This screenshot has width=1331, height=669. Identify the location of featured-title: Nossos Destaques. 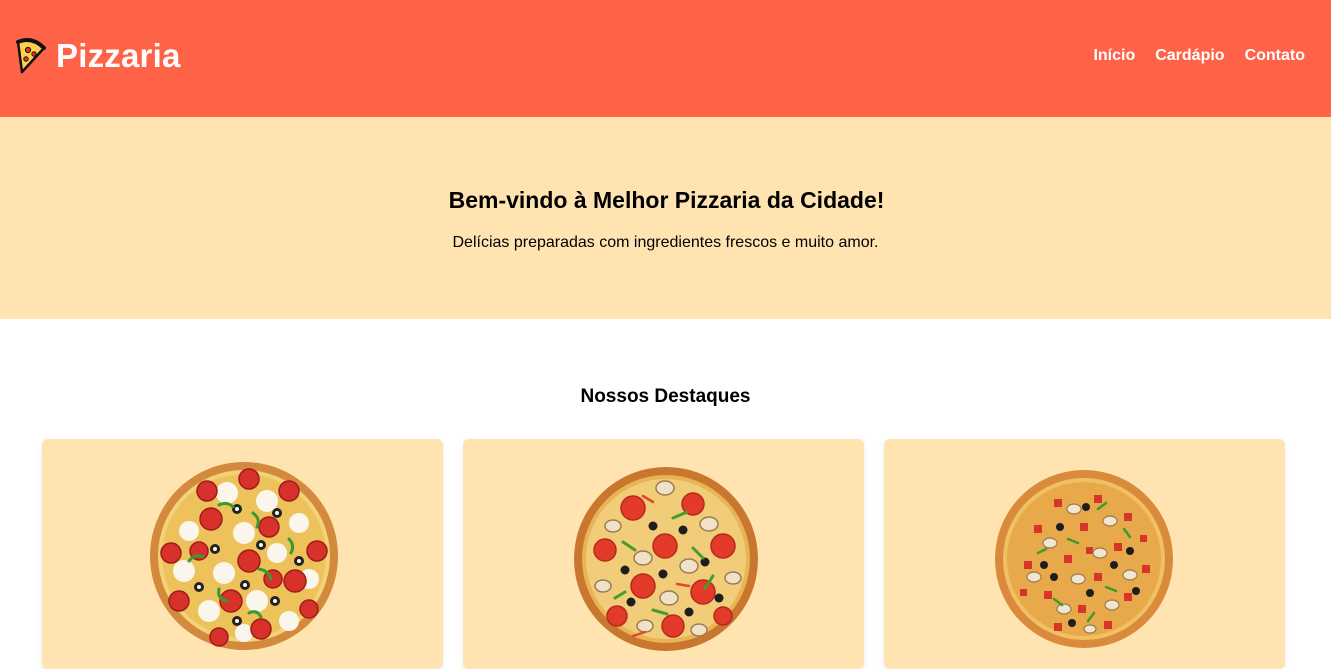
(665, 396).